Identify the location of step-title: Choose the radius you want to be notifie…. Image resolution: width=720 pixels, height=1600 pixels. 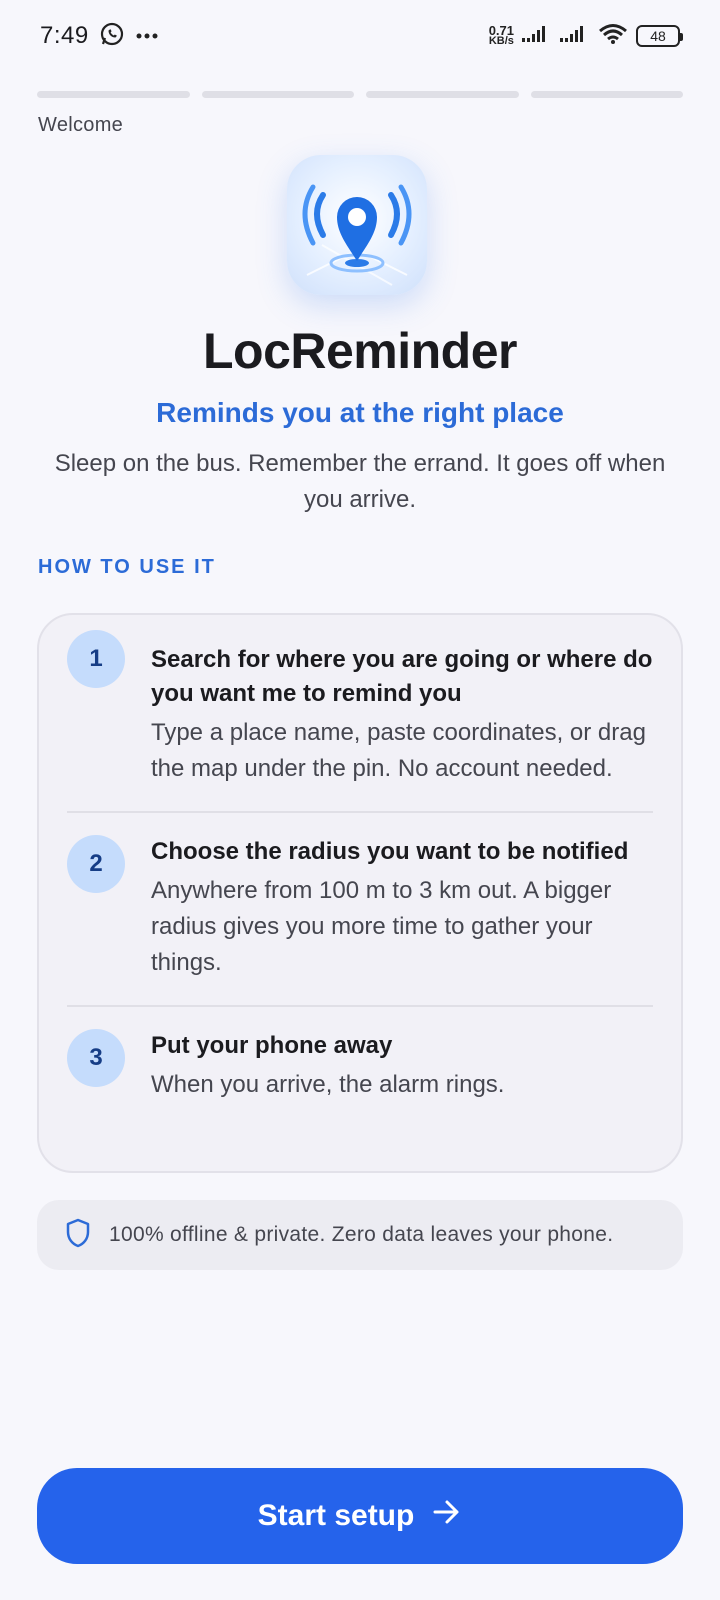
(390, 851).